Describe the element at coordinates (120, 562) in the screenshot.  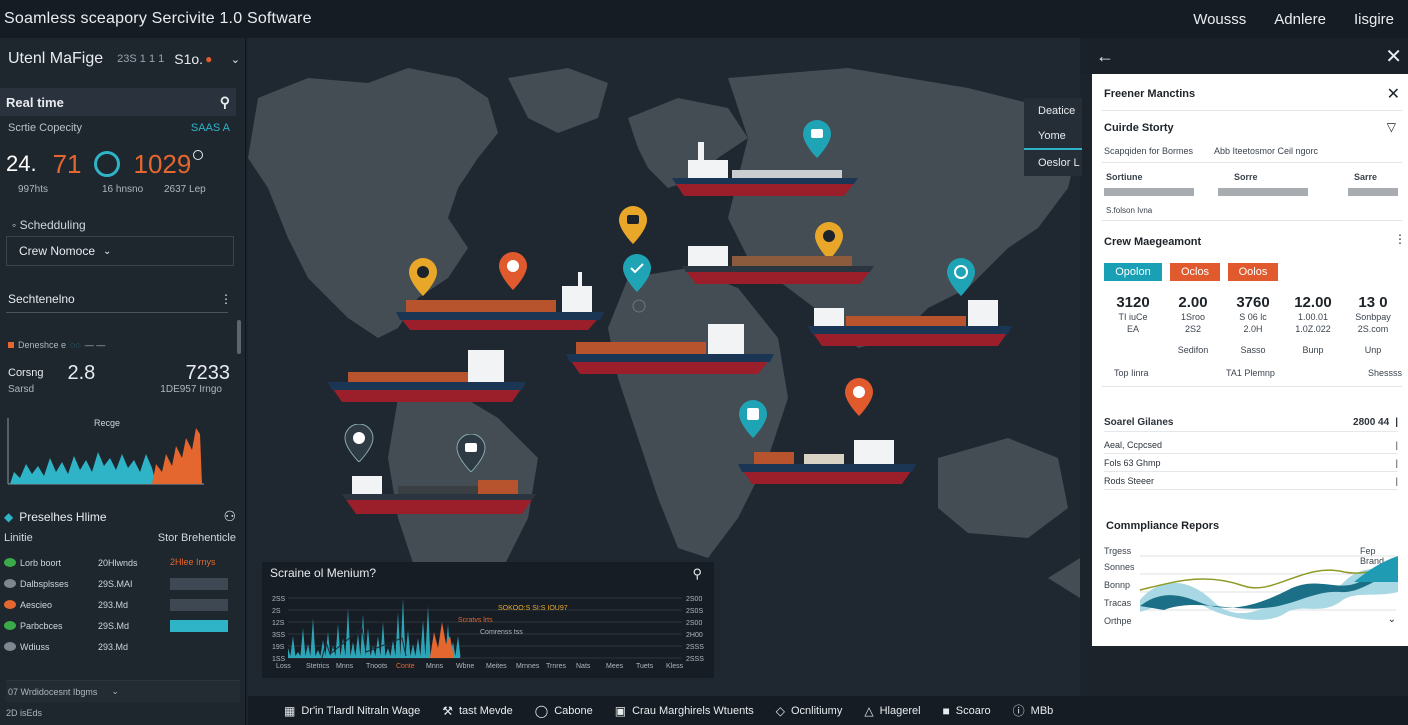
I see `table-row: Lorb boort 20Hlwnds 2Hlee Irnys` at that location.